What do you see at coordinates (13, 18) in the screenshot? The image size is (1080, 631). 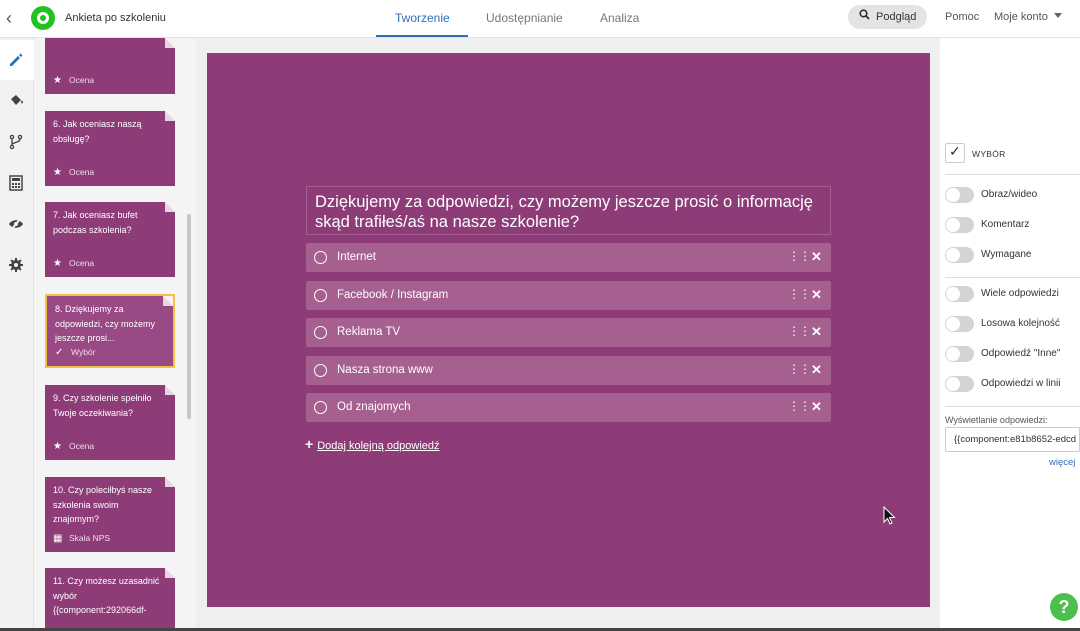 I see `back-chevron-icon: ‹` at bounding box center [13, 18].